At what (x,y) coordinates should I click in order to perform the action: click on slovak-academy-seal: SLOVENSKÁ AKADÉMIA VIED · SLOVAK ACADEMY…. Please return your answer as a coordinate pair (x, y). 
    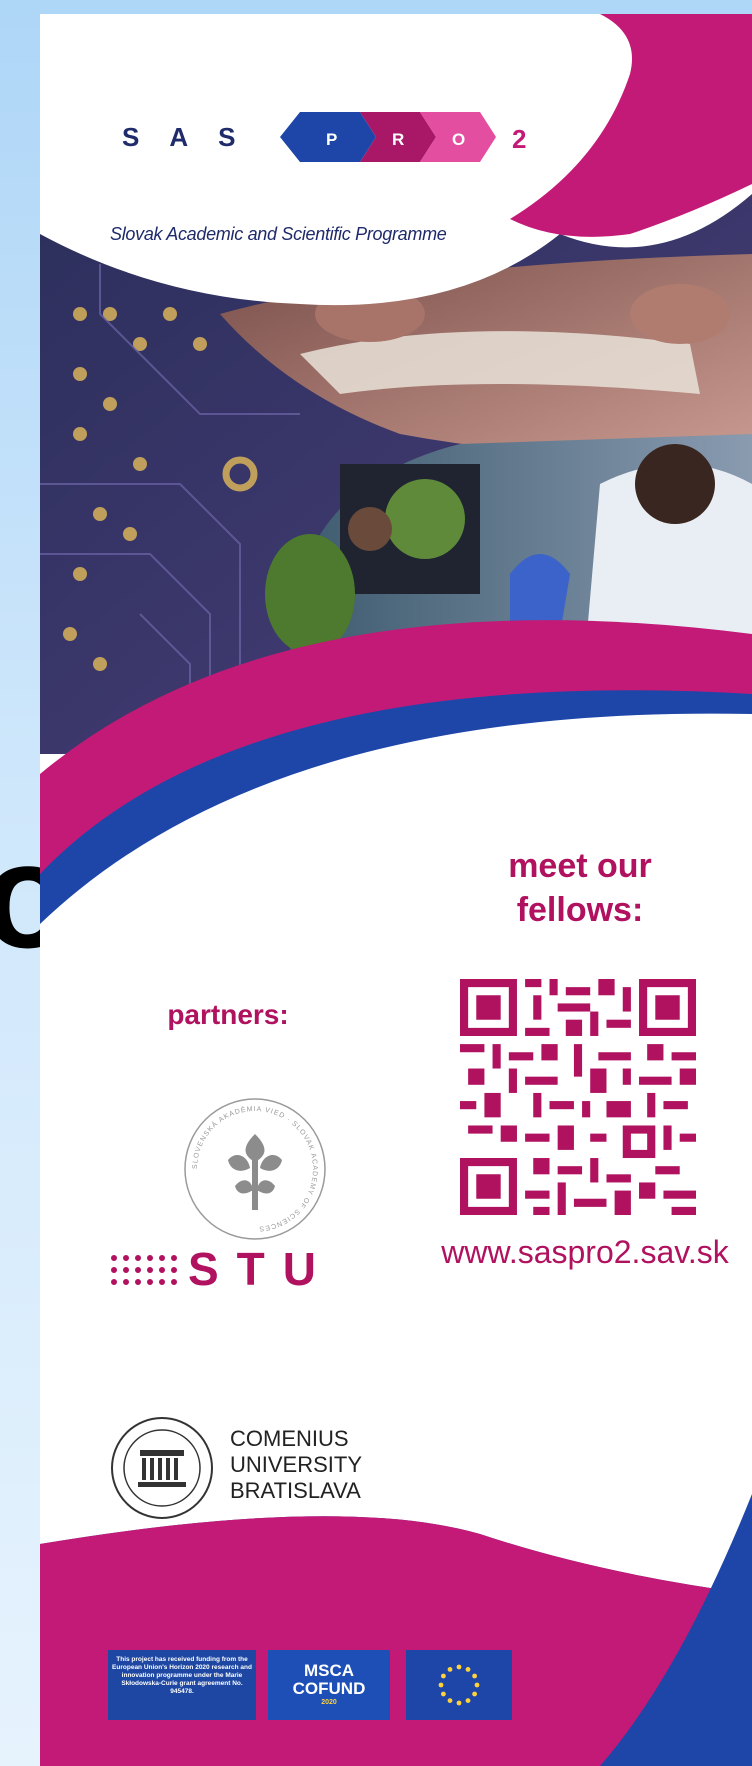
    Looking at the image, I should click on (255, 1169).